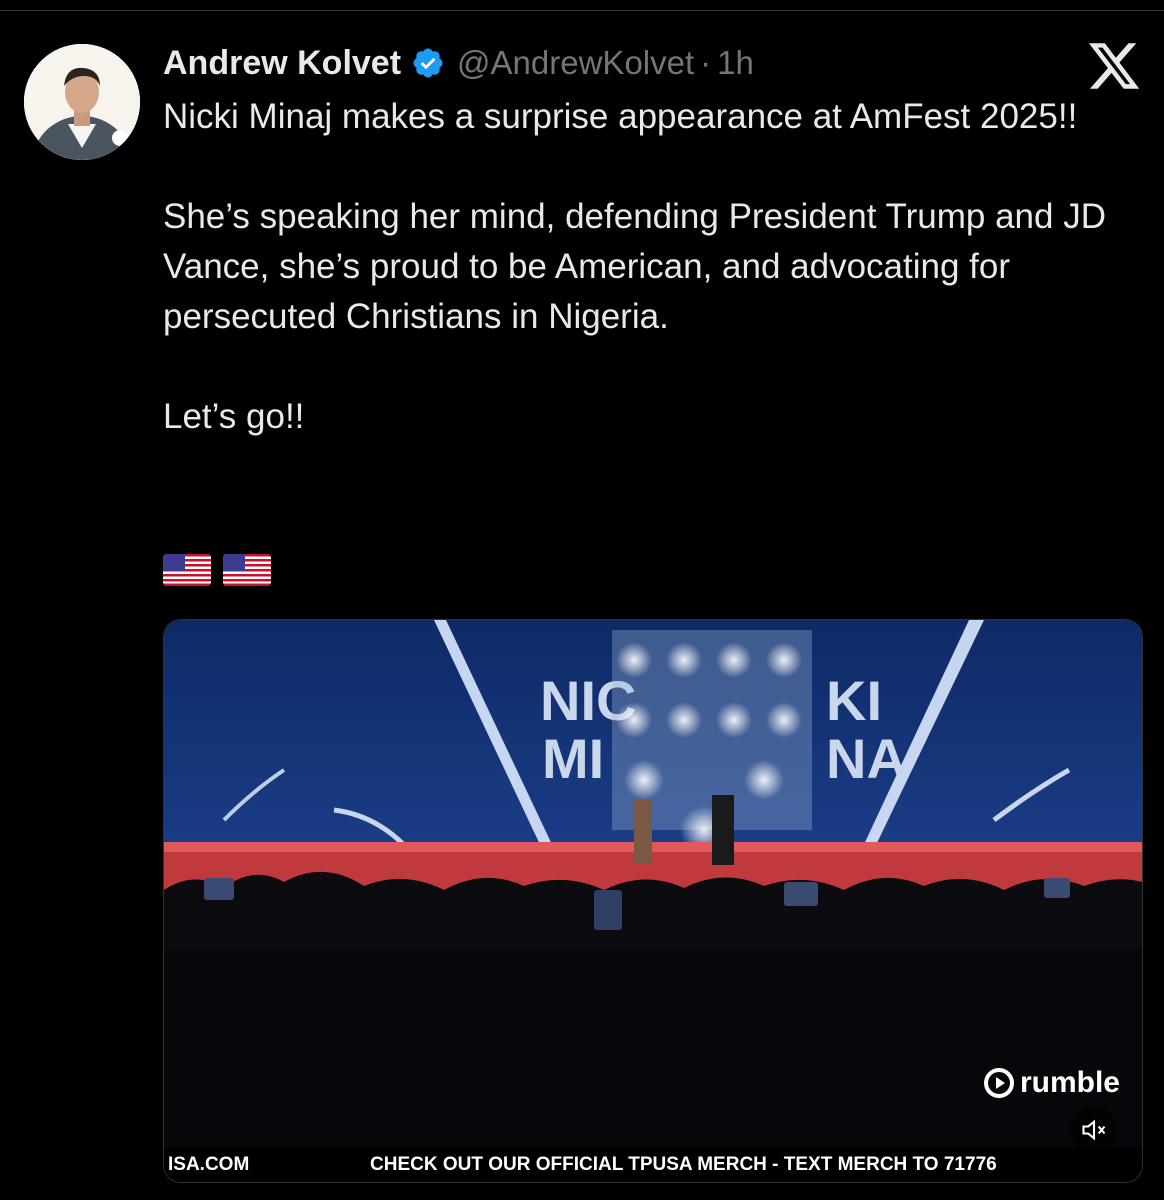 This screenshot has width=1164, height=1200. I want to click on tweet-paragraph-3: Let’s go!!, so click(234, 416).